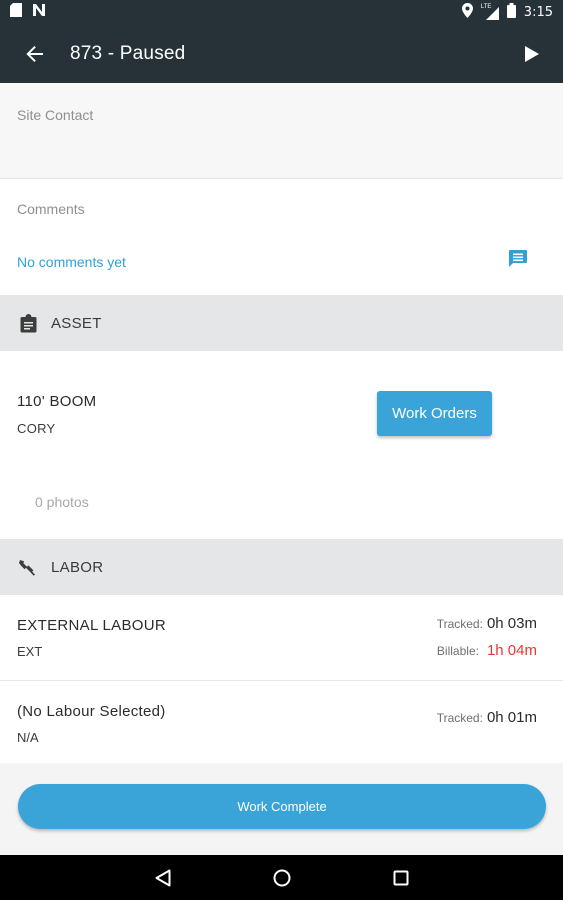 The image size is (563, 900). I want to click on asset-name: 110' BOOM, so click(57, 401).